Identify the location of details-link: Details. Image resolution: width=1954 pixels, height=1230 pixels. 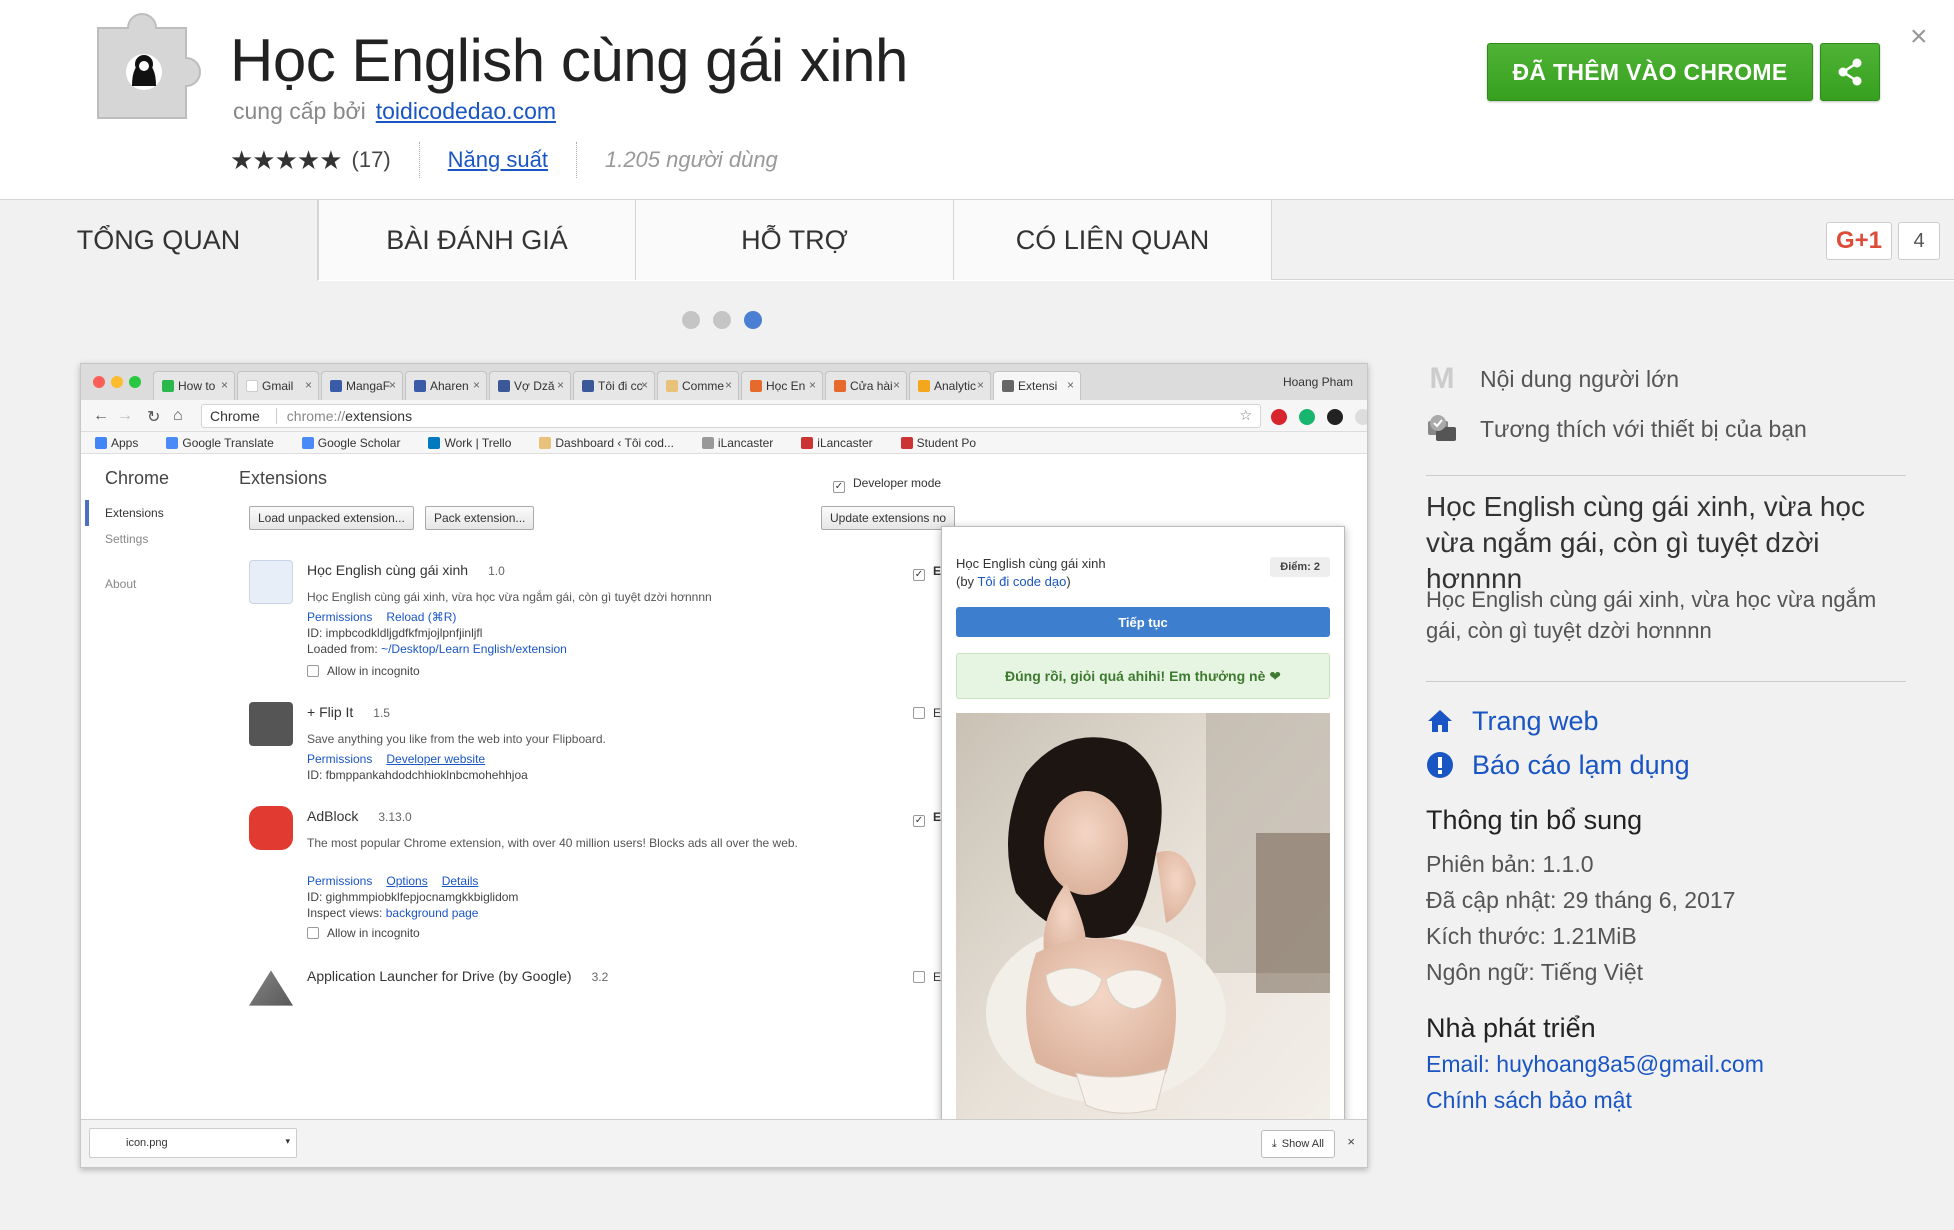
(460, 881).